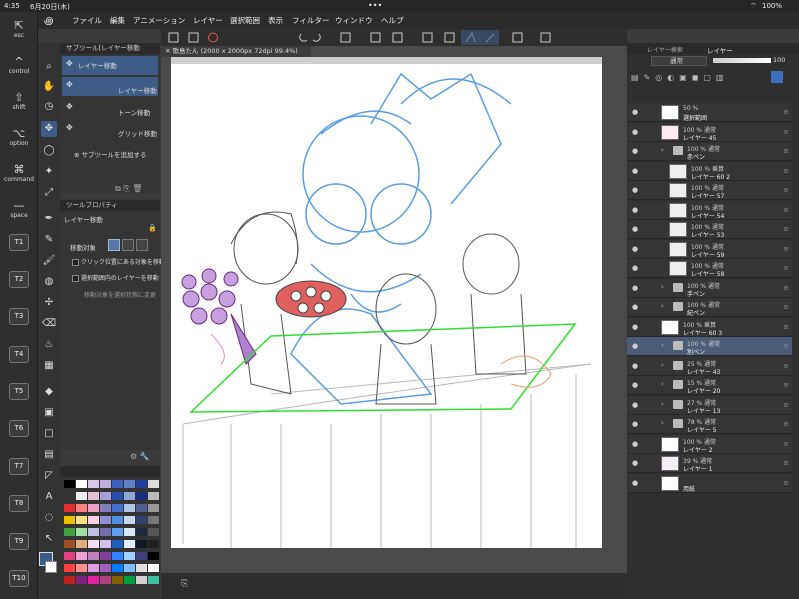  What do you see at coordinates (711, 80) in the screenshot?
I see `layer-toolbar-icons: ▤✎◎◐▣◼▢▥` at bounding box center [711, 80].